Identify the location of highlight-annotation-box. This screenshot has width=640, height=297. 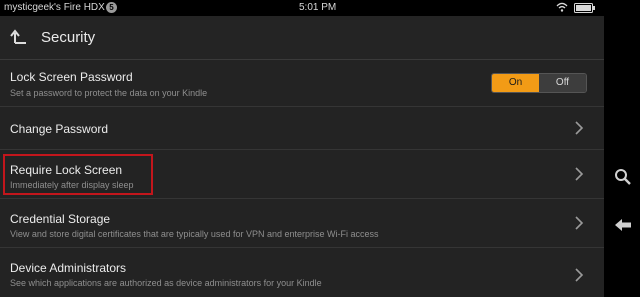
(78, 174).